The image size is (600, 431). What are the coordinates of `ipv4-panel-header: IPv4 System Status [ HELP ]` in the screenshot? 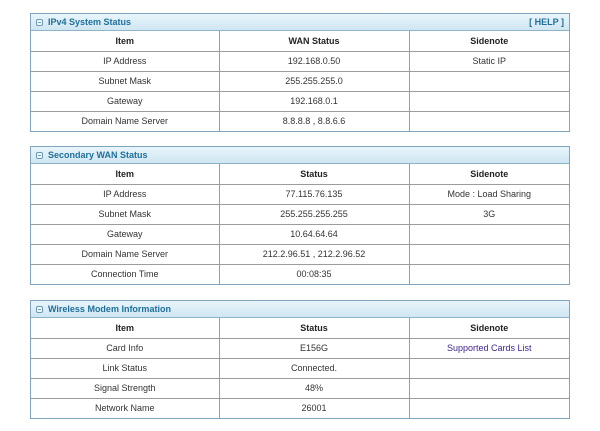 It's located at (300, 22).